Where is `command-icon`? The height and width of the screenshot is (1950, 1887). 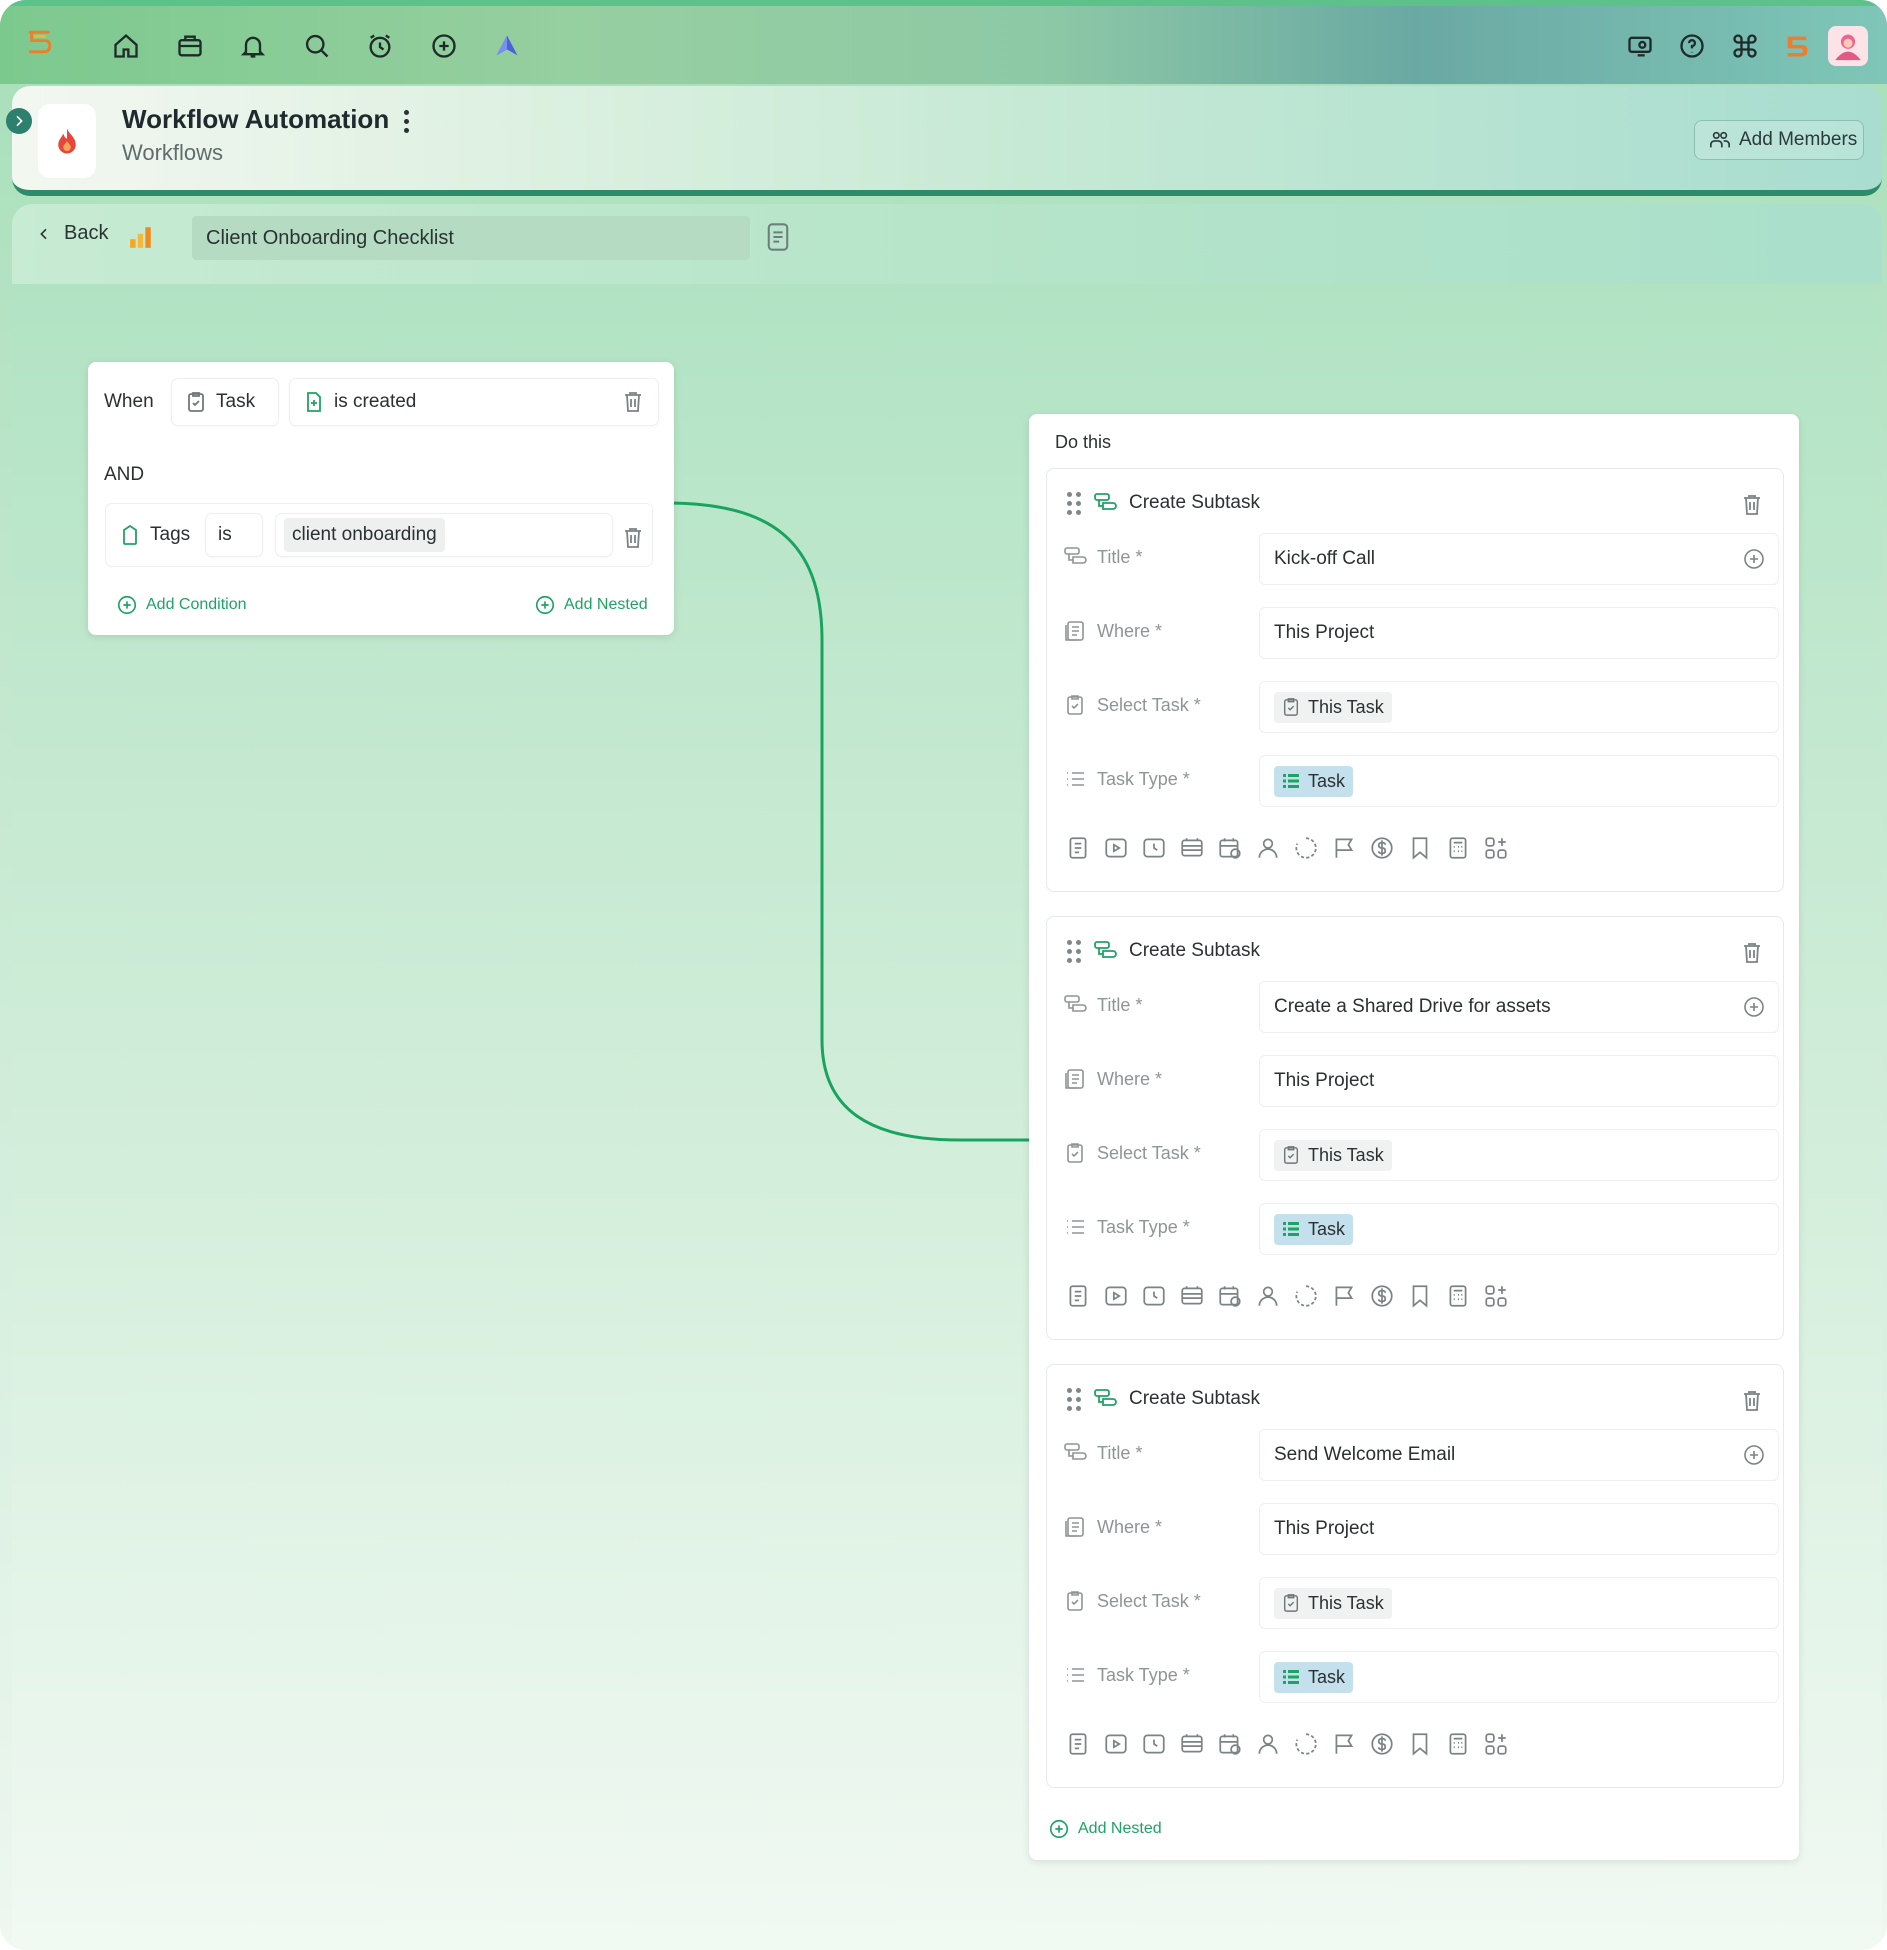 command-icon is located at coordinates (1745, 46).